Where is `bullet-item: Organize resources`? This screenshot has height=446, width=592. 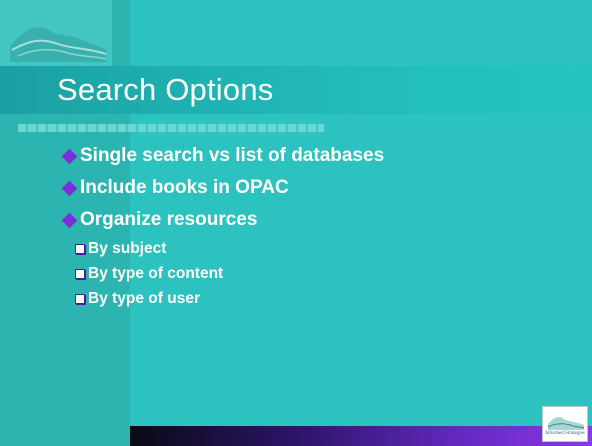 bullet-item: Organize resources is located at coordinates (222, 220).